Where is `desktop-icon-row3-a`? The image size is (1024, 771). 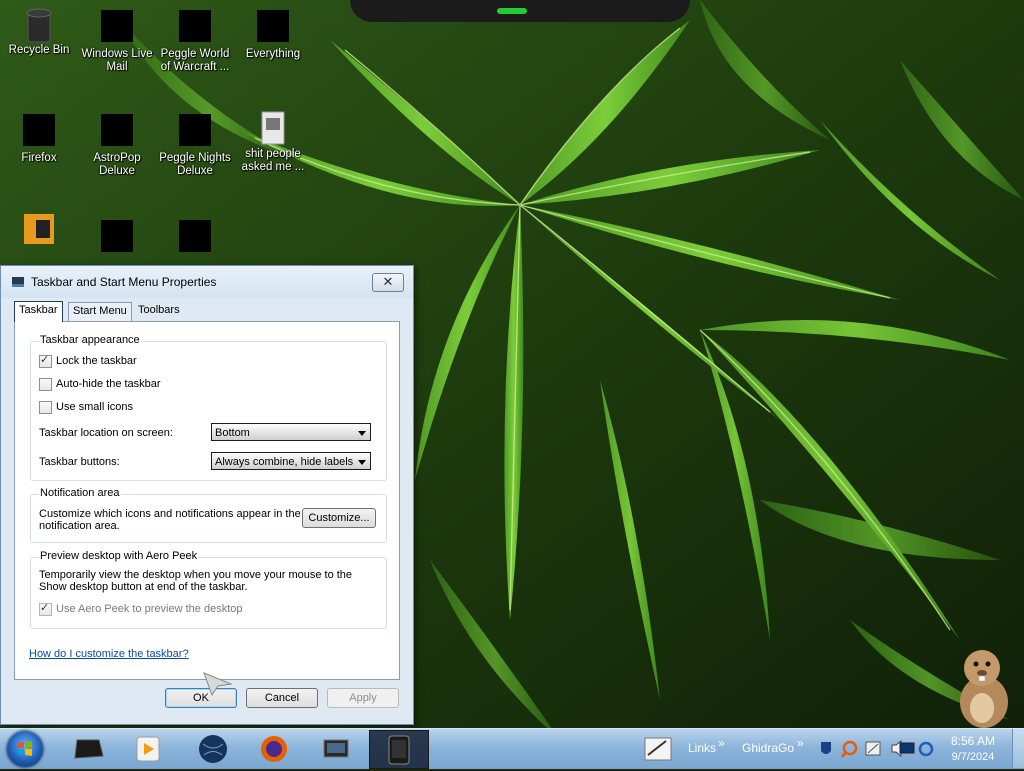 desktop-icon-row3-a is located at coordinates (39, 231).